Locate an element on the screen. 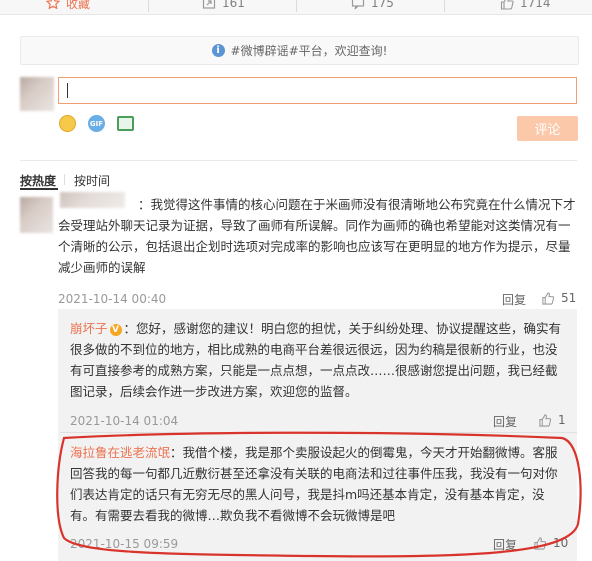  emoji-icon is located at coordinates (67, 123).